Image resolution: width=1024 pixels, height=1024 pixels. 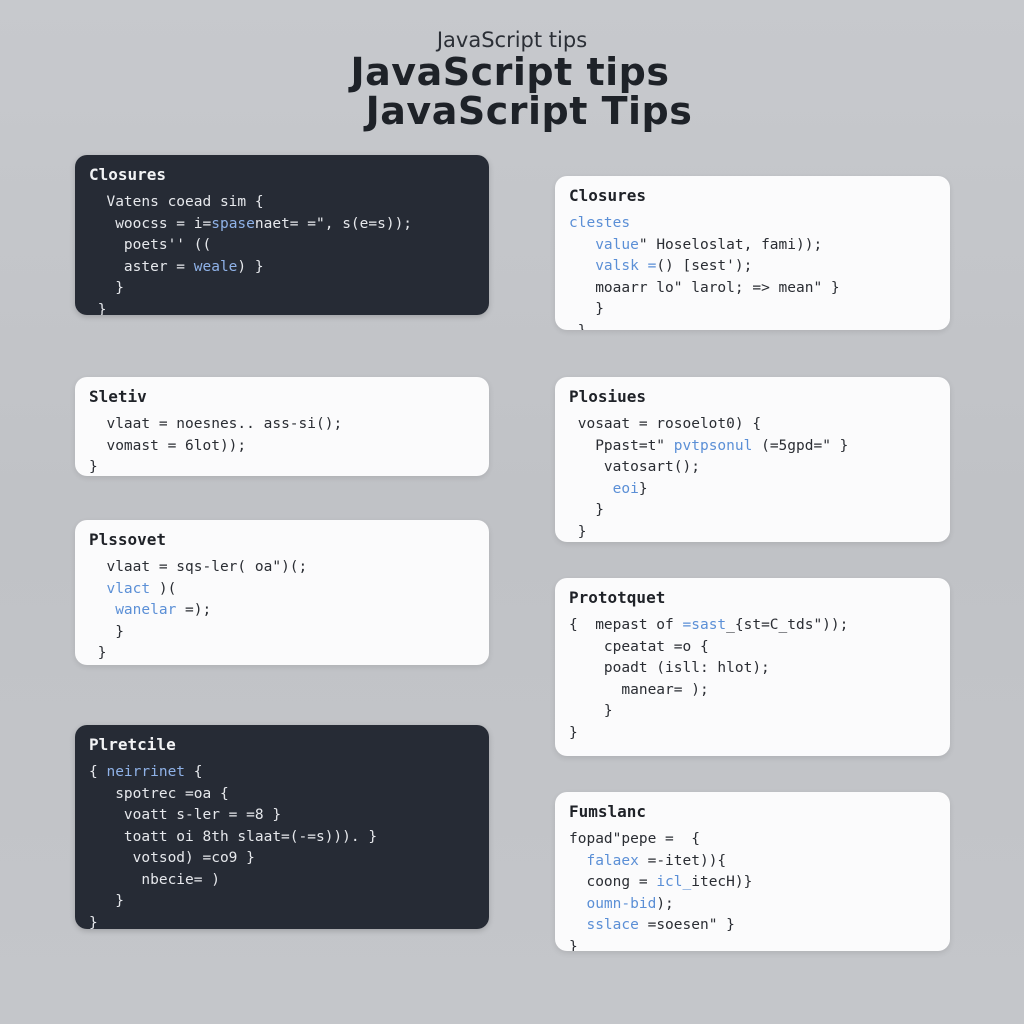 What do you see at coordinates (180, 879) in the screenshot?
I see `code-text: nbecie= )` at bounding box center [180, 879].